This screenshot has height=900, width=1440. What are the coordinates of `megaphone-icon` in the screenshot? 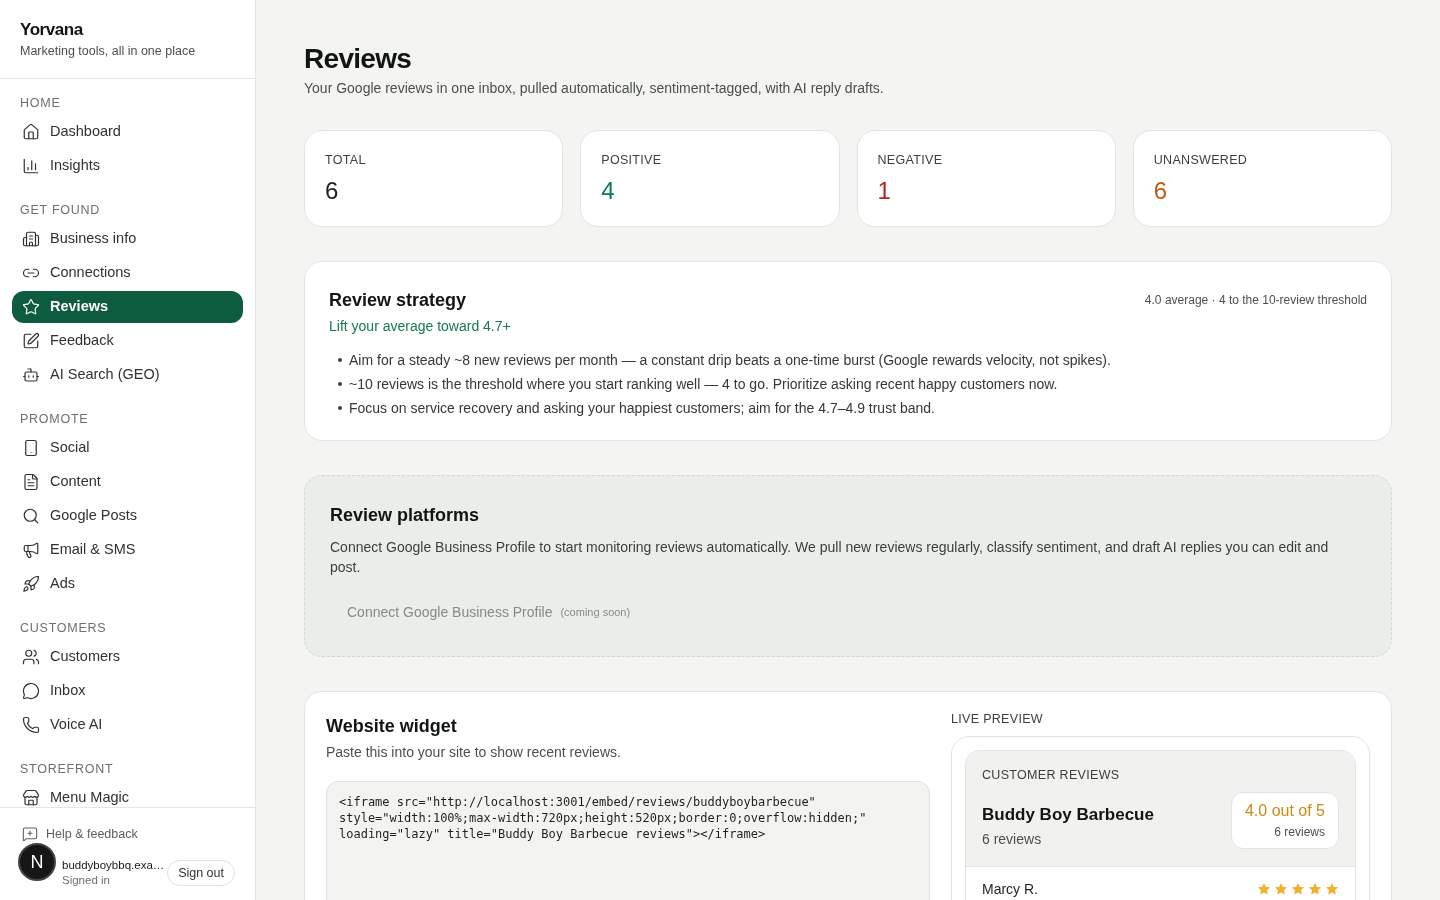 It's located at (31, 550).